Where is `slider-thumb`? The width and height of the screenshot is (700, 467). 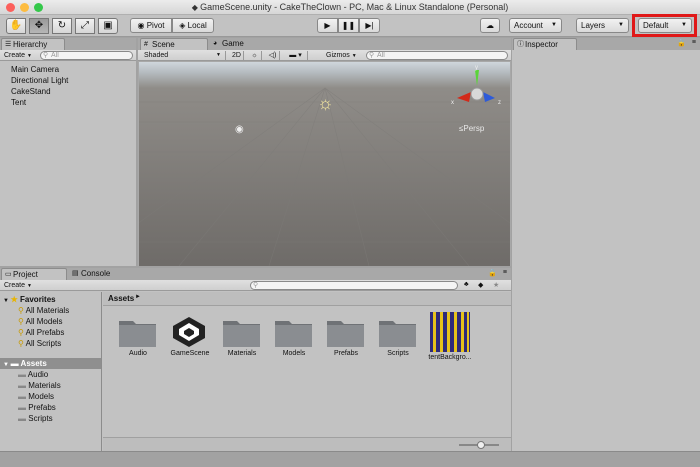
slider-thumb is located at coordinates (481, 445).